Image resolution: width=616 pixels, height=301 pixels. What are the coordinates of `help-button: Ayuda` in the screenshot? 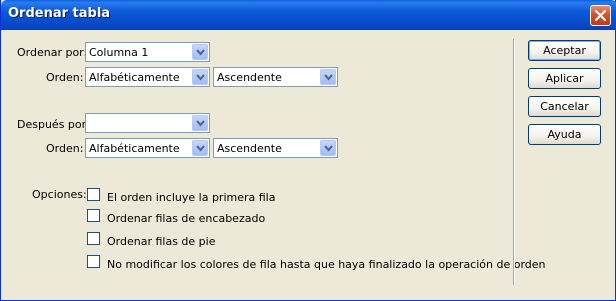 It's located at (564, 134).